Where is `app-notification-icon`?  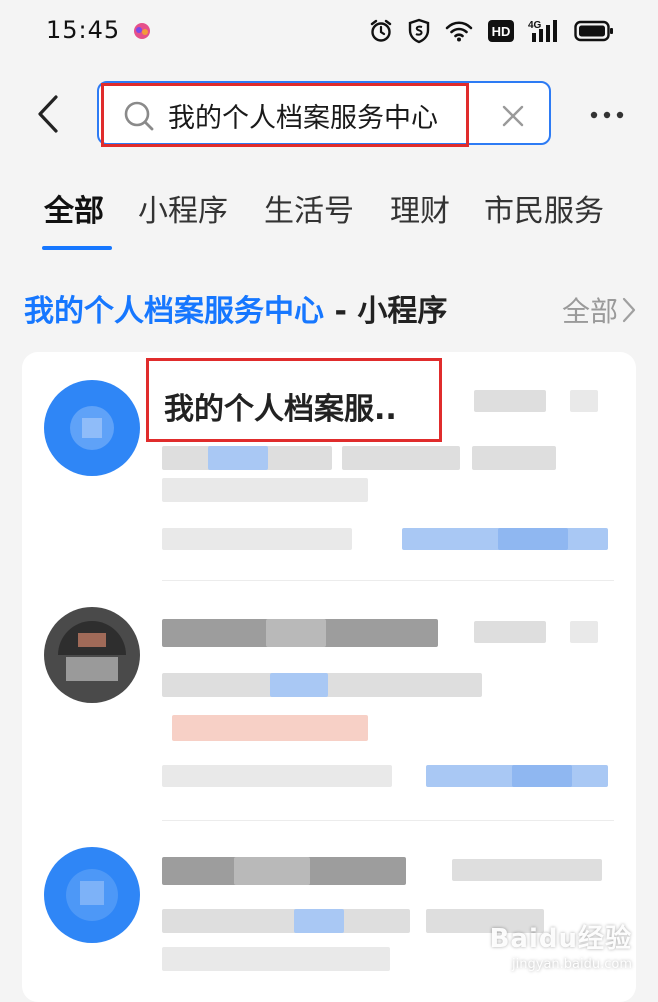 app-notification-icon is located at coordinates (142, 31).